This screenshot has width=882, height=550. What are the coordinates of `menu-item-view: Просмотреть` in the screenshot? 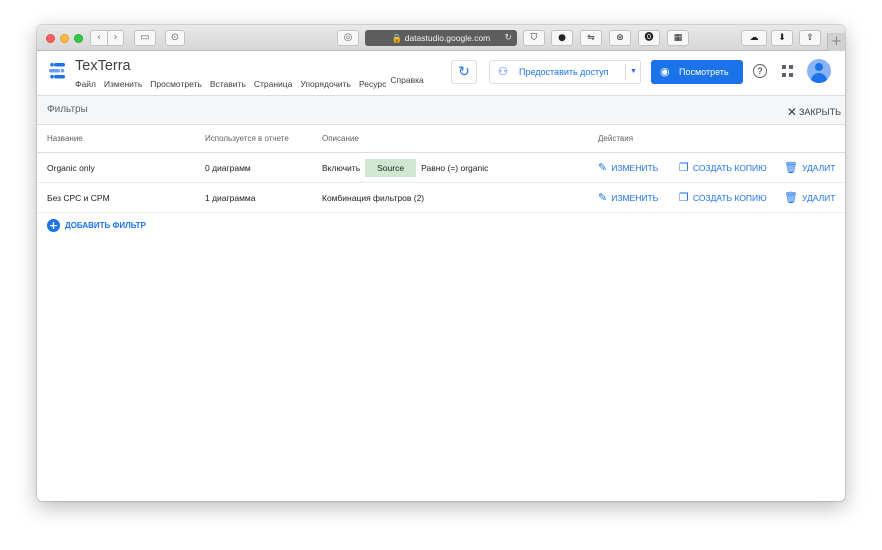 It's located at (176, 84).